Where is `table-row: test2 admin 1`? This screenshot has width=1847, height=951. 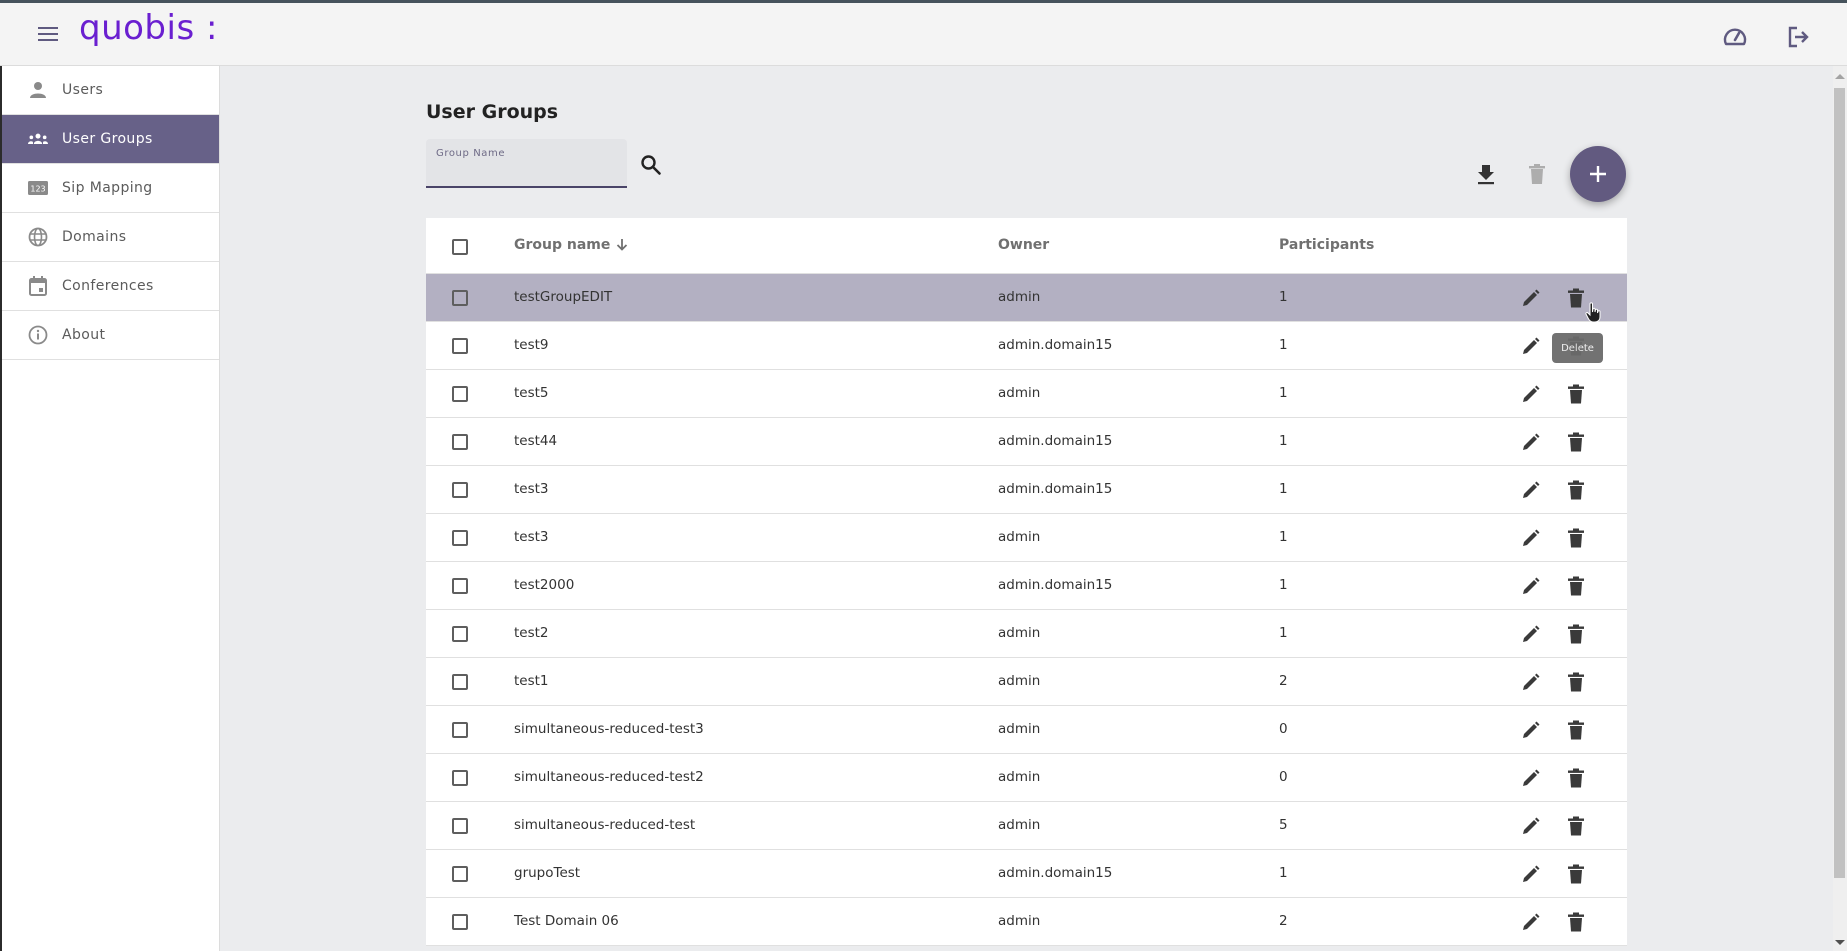 table-row: test2 admin 1 is located at coordinates (1026, 634).